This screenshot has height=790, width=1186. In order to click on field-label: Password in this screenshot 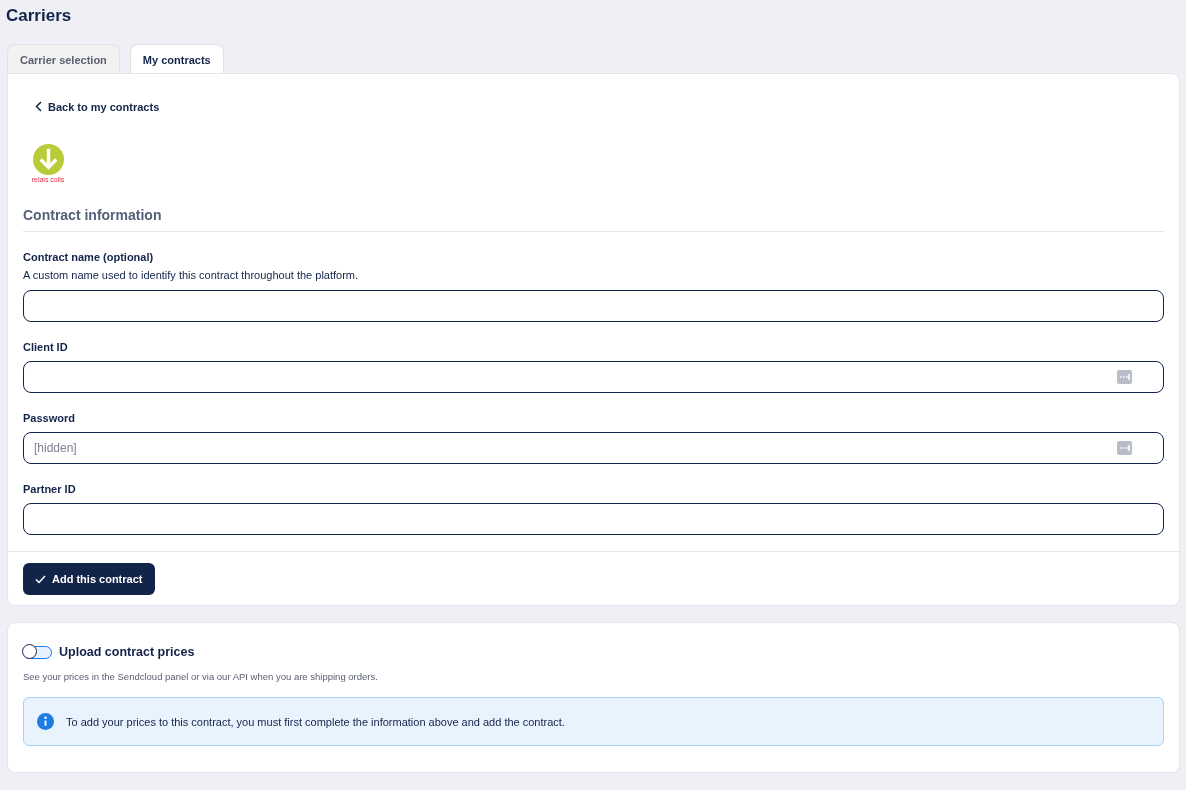, I will do `click(49, 418)`.